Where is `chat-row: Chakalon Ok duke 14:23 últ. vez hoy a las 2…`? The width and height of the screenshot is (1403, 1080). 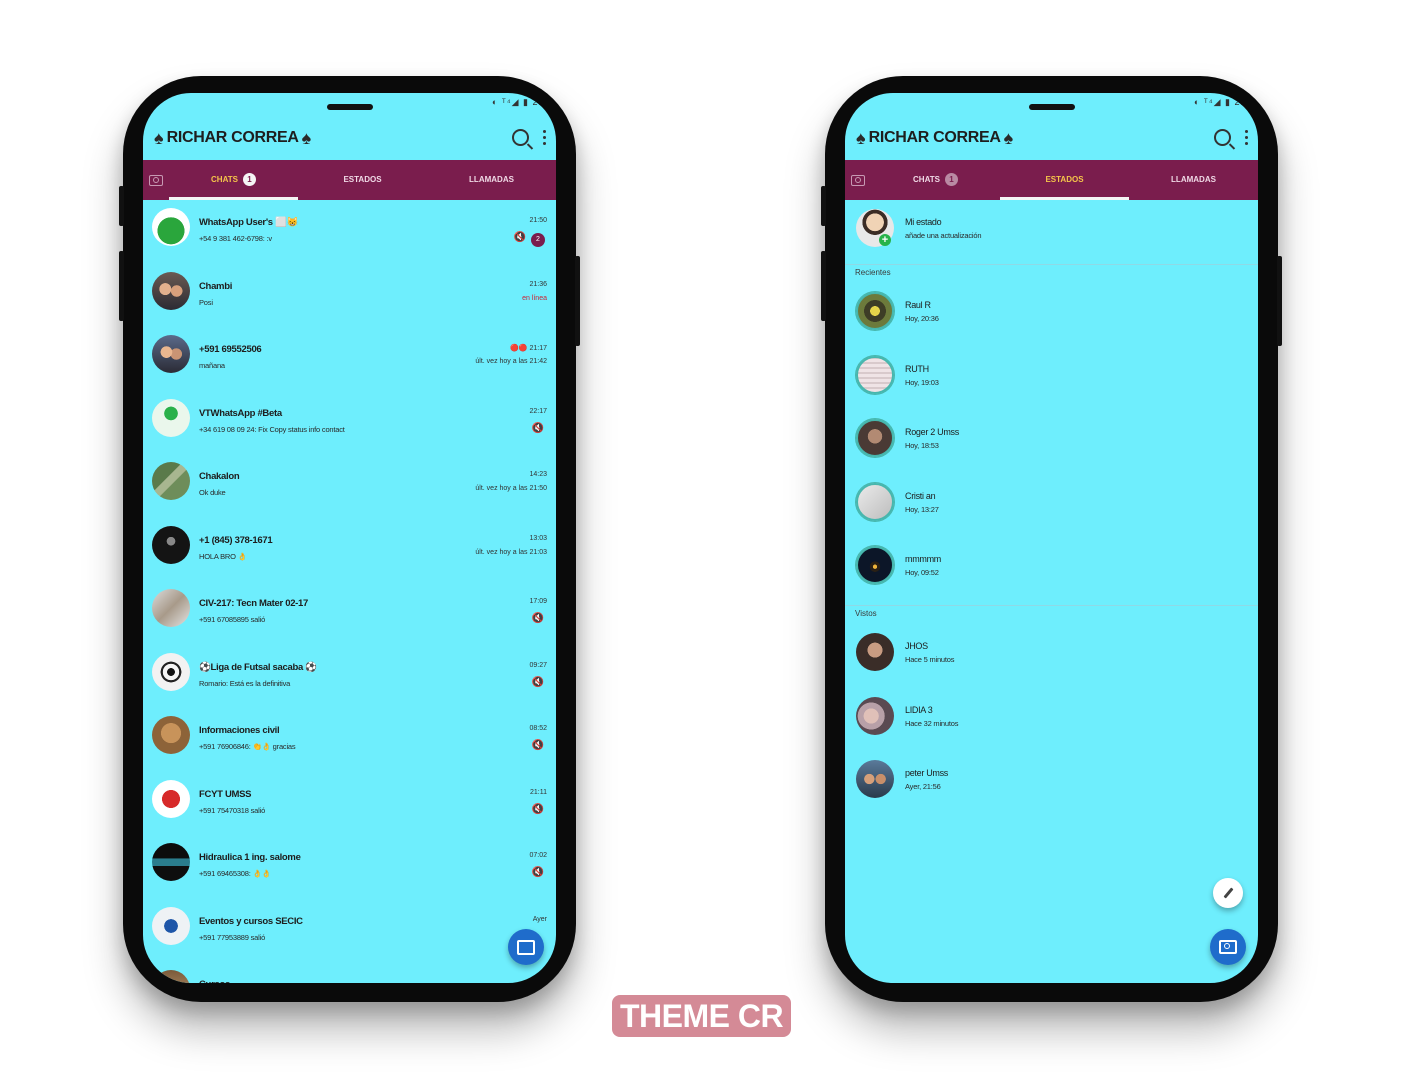
chat-row: Chakalon Ok duke 14:23 últ. vez hoy a las 2… is located at coordinates (349, 486).